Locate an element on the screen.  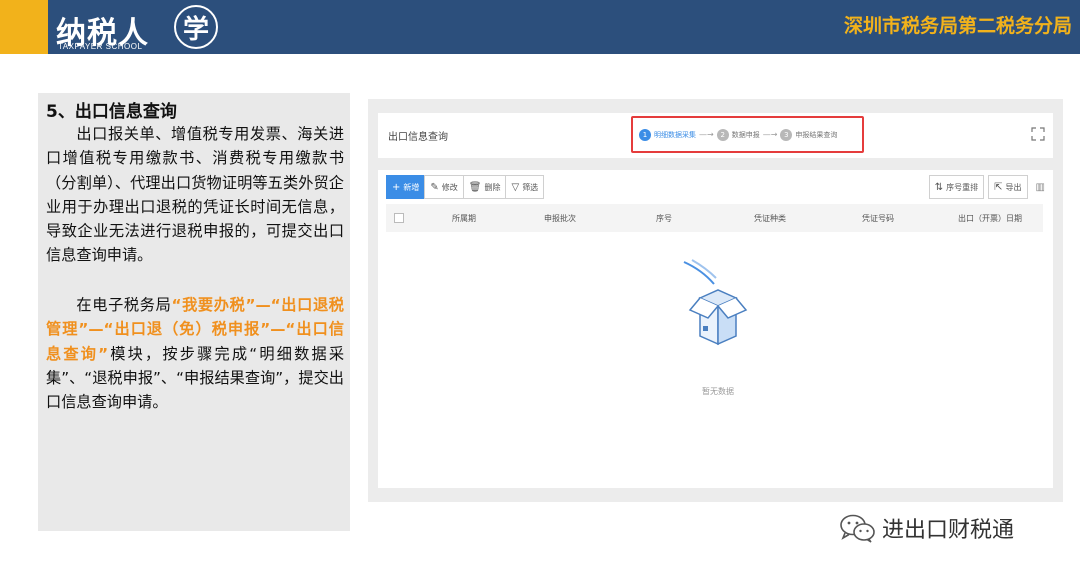
table-header: 所属期 申报批次 序号 凭证种类 凭证号码 出口（开票）日期 is located at coordinates (714, 218).